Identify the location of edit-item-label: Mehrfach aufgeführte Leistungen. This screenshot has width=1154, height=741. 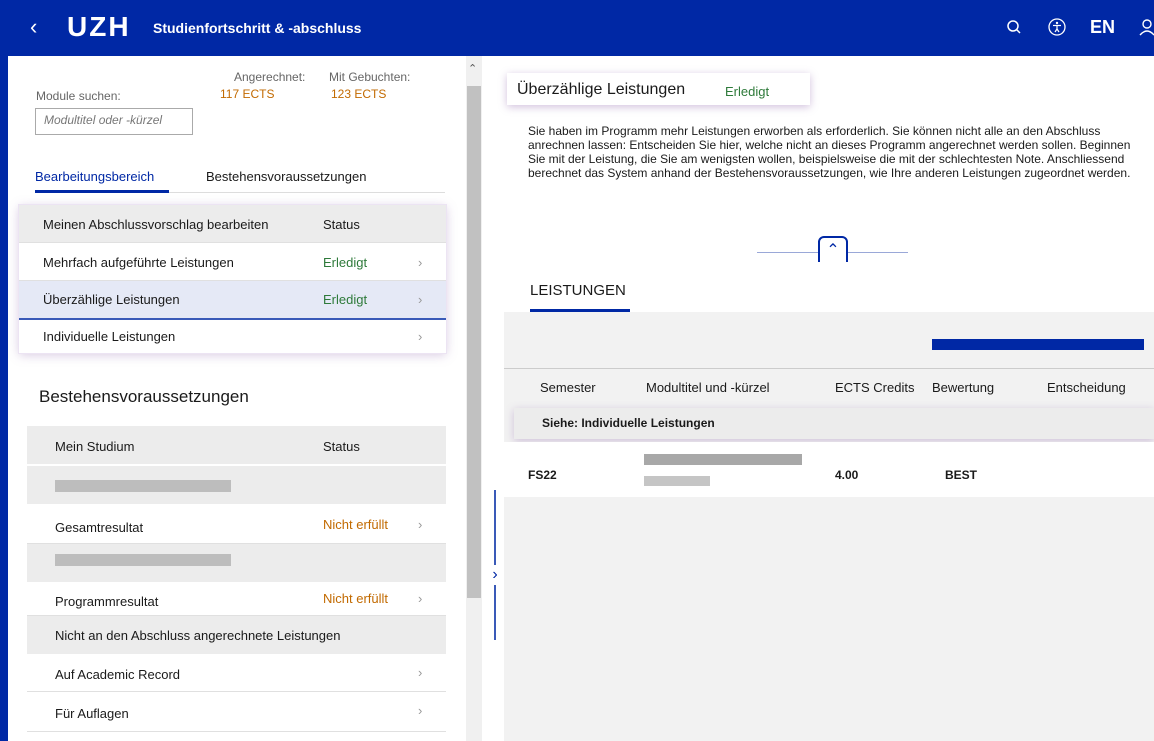
(138, 262).